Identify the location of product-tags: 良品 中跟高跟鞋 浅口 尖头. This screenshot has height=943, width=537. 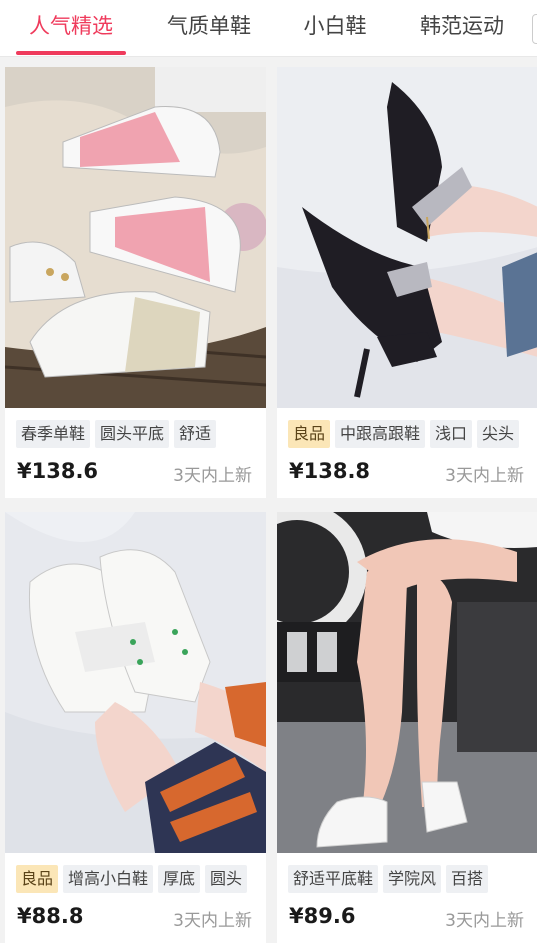
(404, 434).